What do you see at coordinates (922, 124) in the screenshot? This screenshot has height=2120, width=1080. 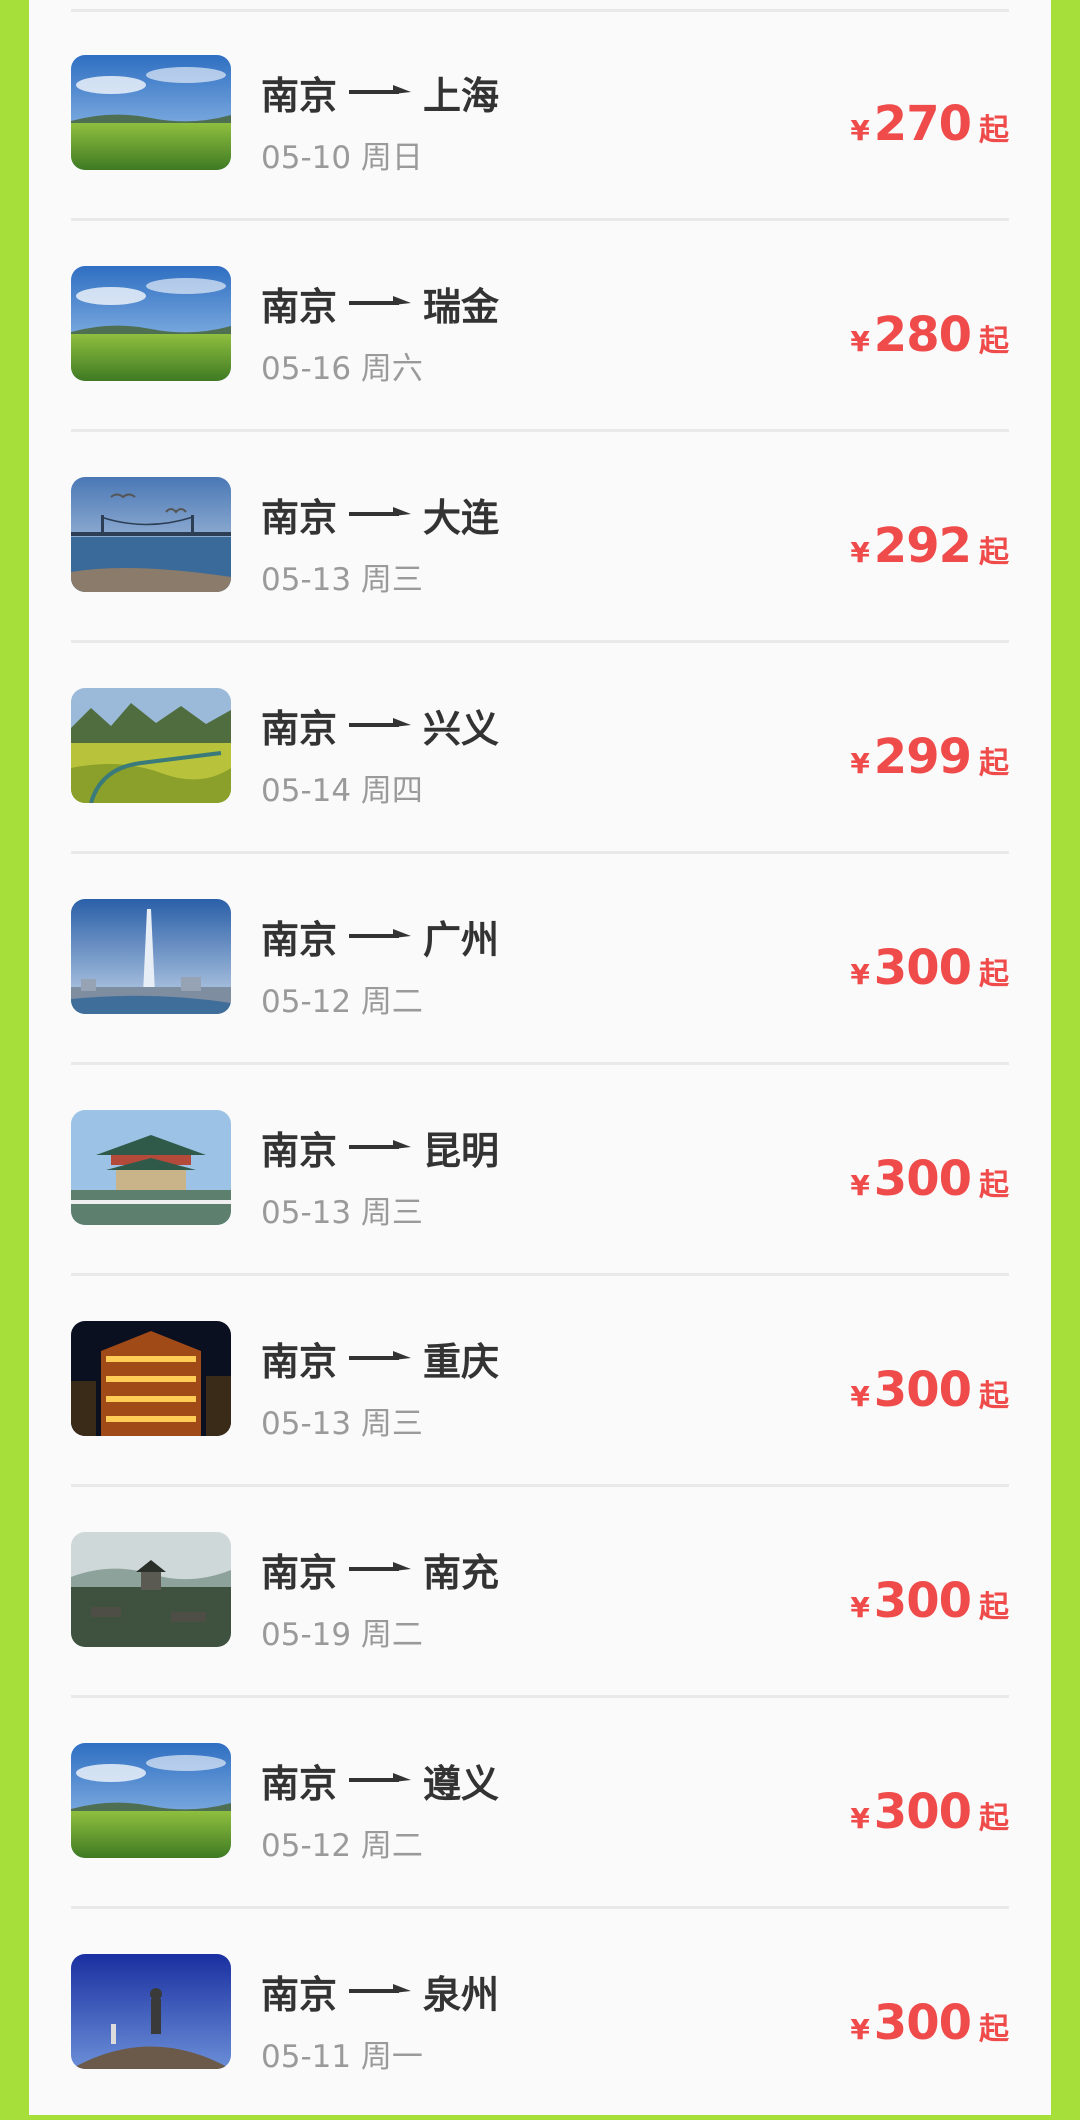 I see `price-amount: 270` at bounding box center [922, 124].